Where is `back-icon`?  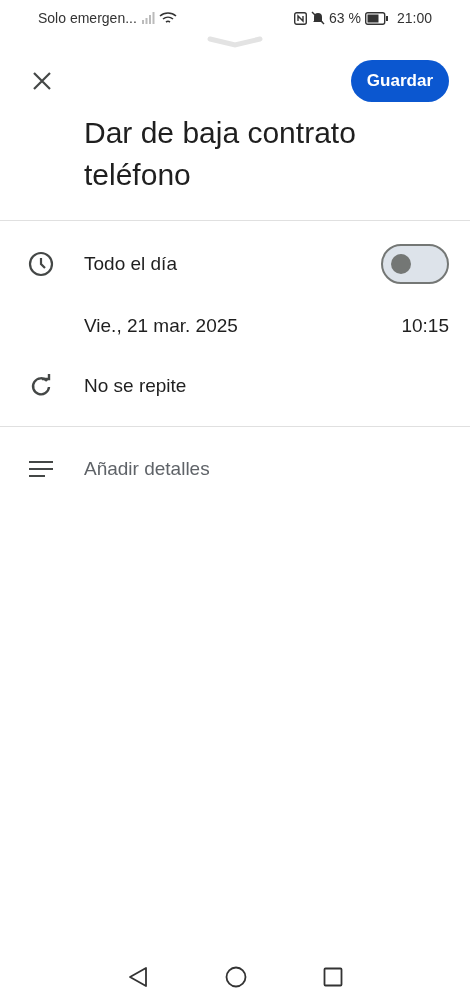
back-icon is located at coordinates (138, 977).